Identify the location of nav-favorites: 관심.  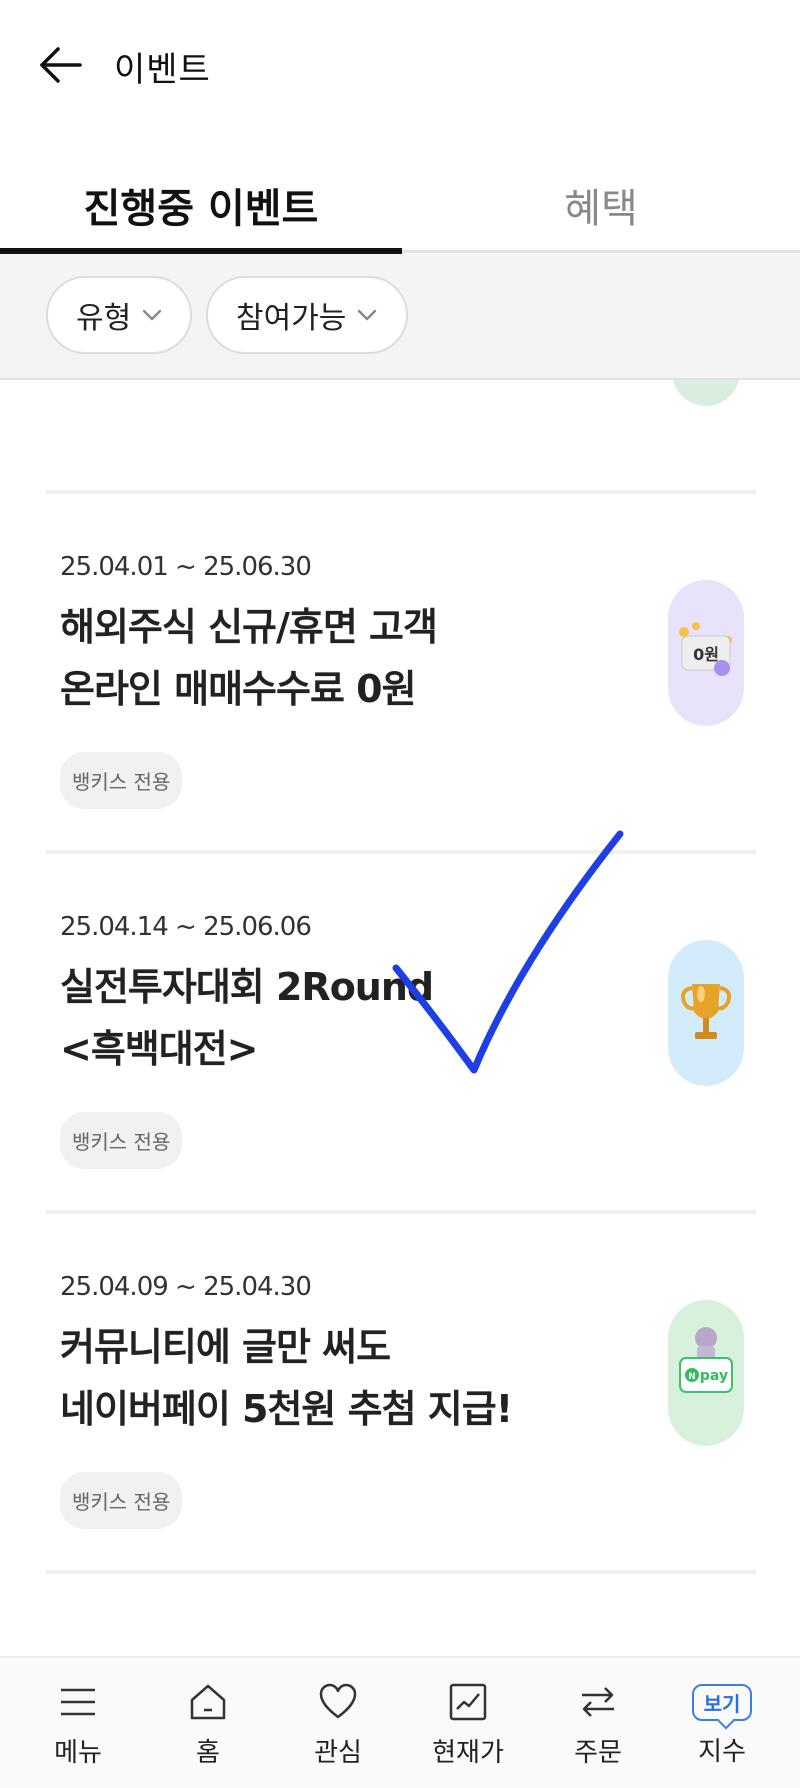
(338, 1732).